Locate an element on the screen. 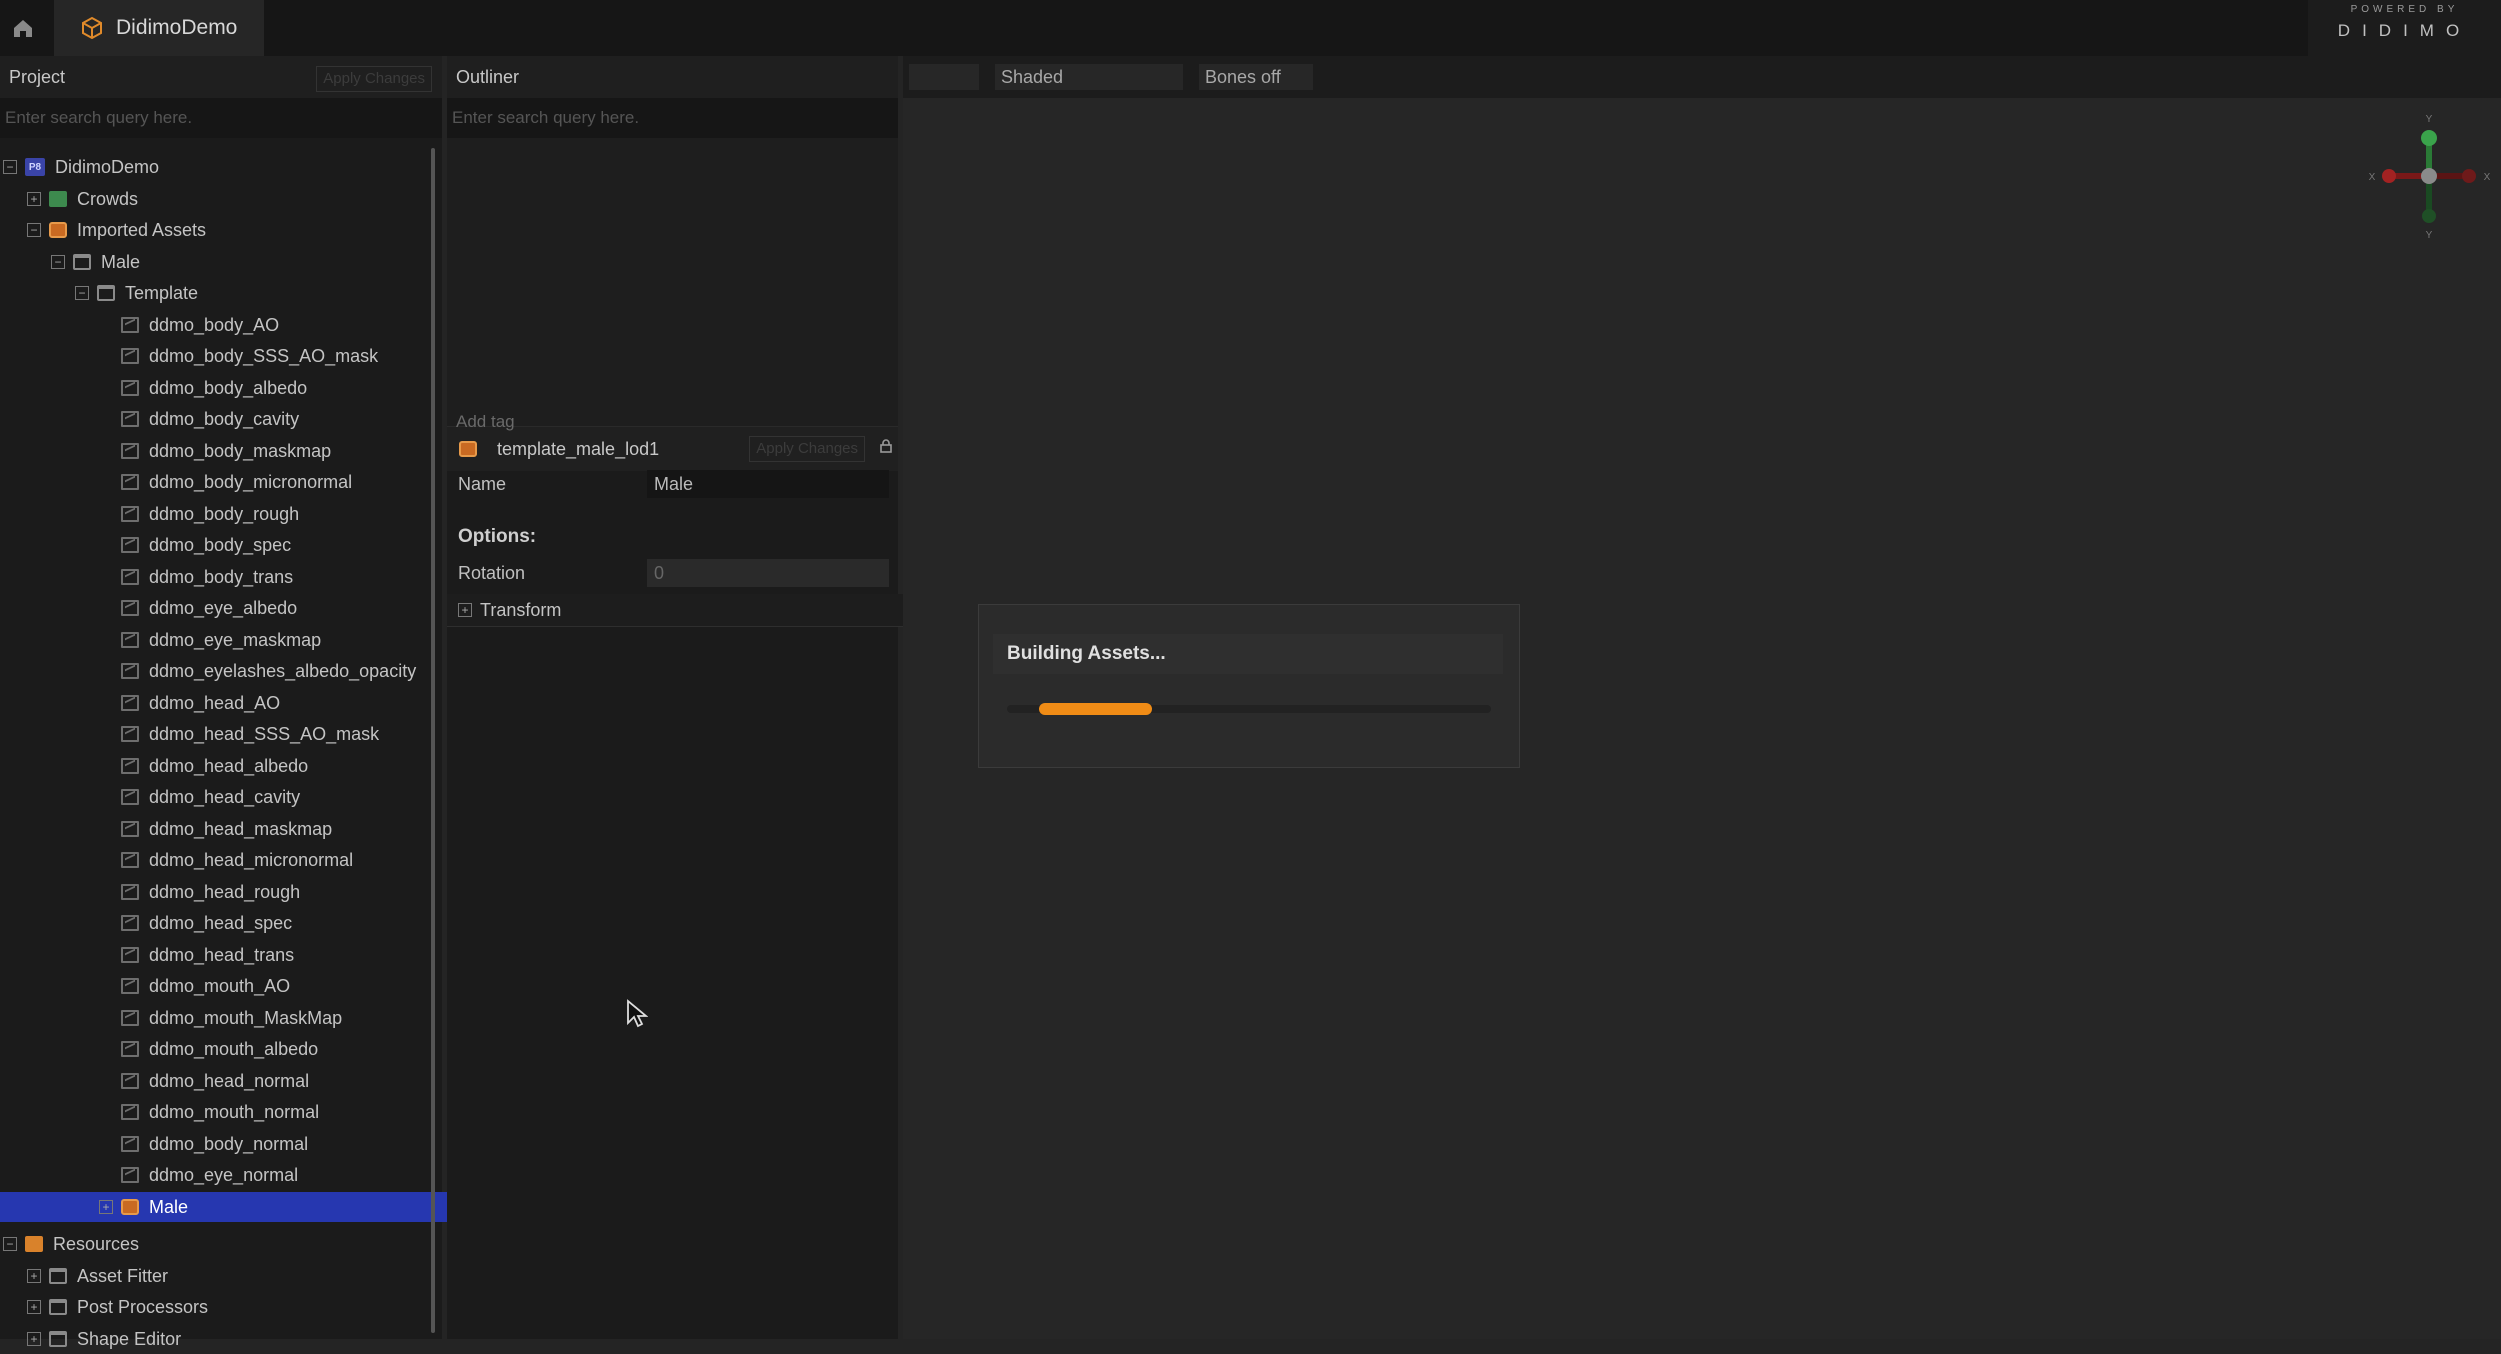 The width and height of the screenshot is (2501, 1354). tree-item: − P8 DidimoDemo is located at coordinates (217, 167).